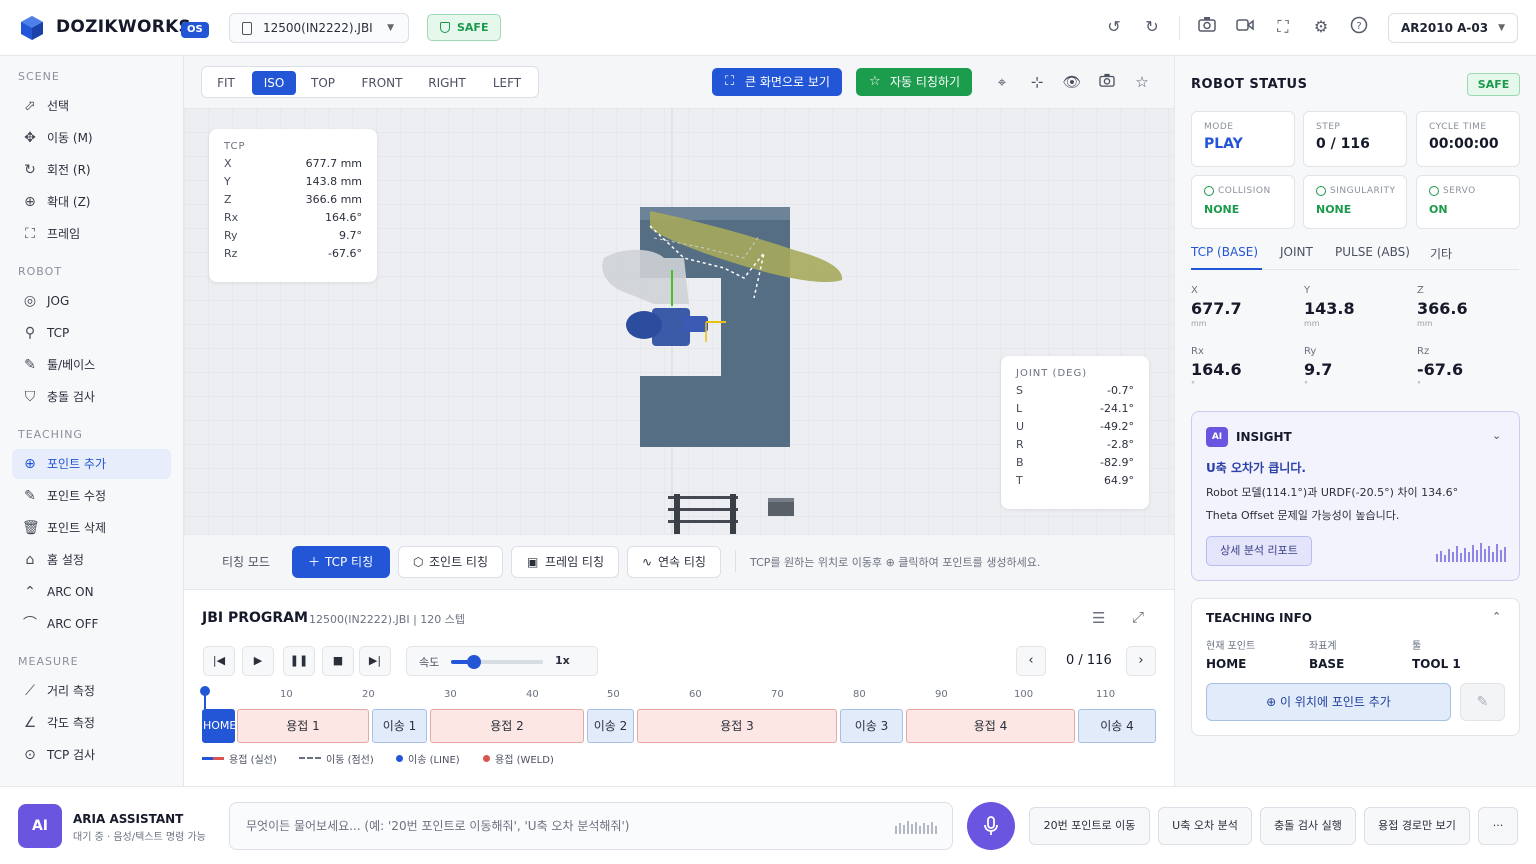 The width and height of the screenshot is (1536, 864). Describe the element at coordinates (1332, 492) in the screenshot. I see `insight-line-1: Robot 모델(114.1°)과 URDF(-20.5°) 차이 134.6°` at that location.